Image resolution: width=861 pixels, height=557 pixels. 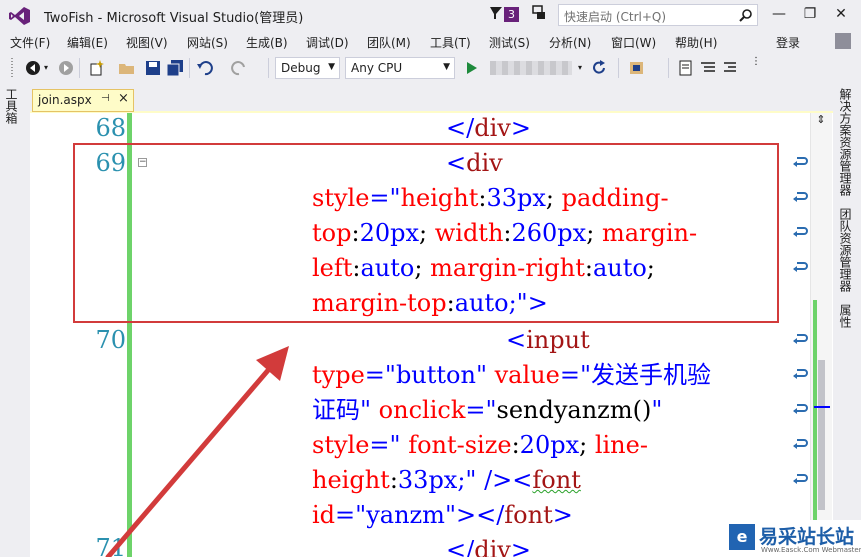 What do you see at coordinates (811, 550) in the screenshot?
I see `watermark-url: Www.Easck.Com Webmaster` at bounding box center [811, 550].